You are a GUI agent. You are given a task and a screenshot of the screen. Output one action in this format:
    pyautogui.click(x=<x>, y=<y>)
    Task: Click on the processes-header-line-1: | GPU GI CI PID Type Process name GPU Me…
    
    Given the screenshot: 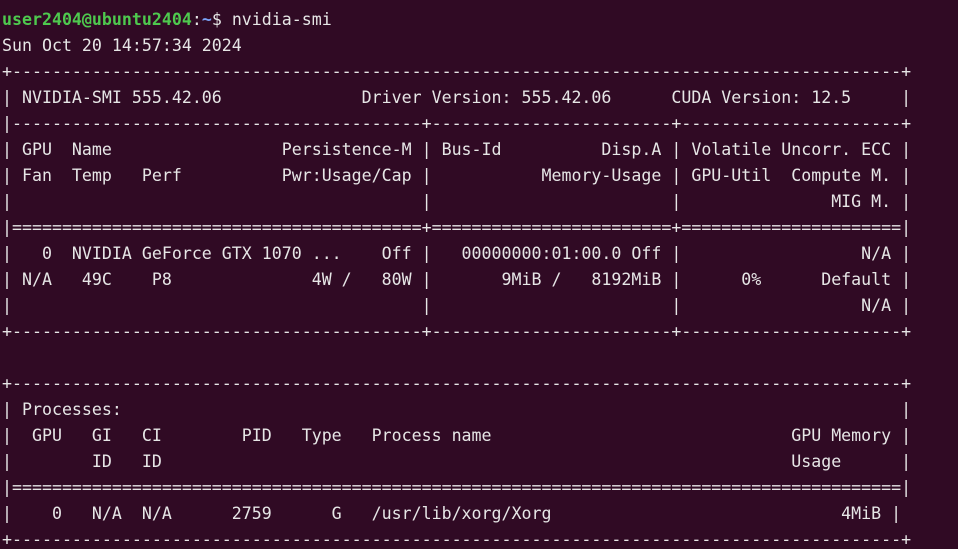 What is the action you would take?
    pyautogui.click(x=457, y=435)
    